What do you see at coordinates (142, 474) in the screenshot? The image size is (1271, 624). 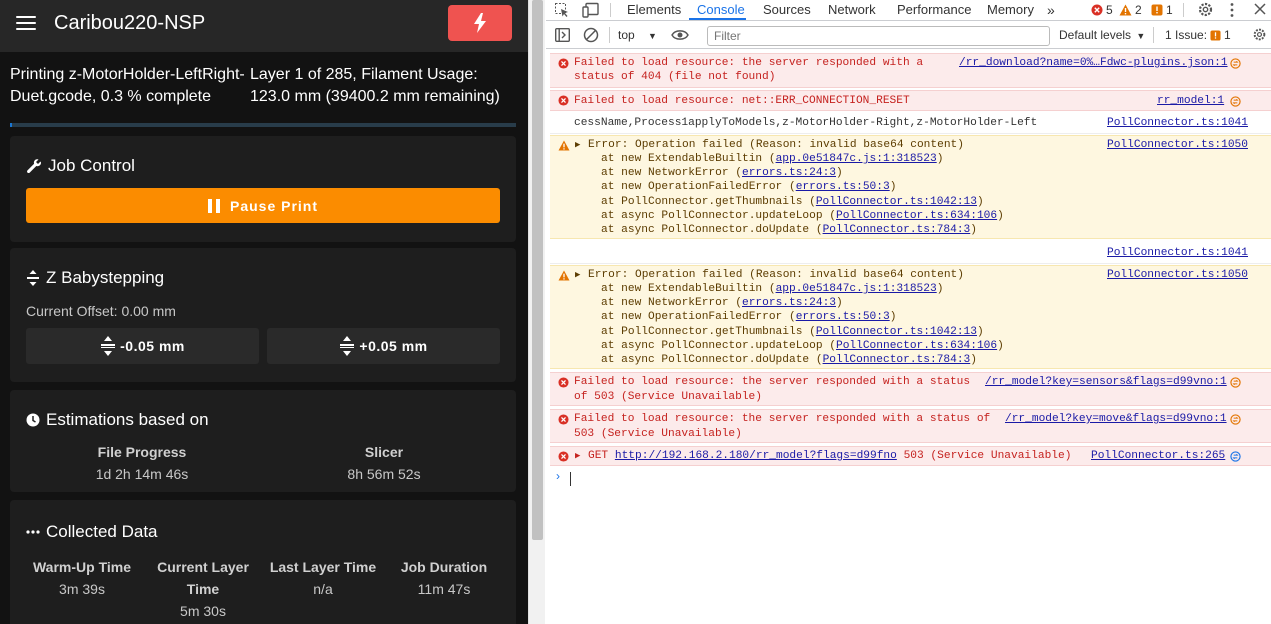 I see `file-progress-value: 1d 2h 14m 46s` at bounding box center [142, 474].